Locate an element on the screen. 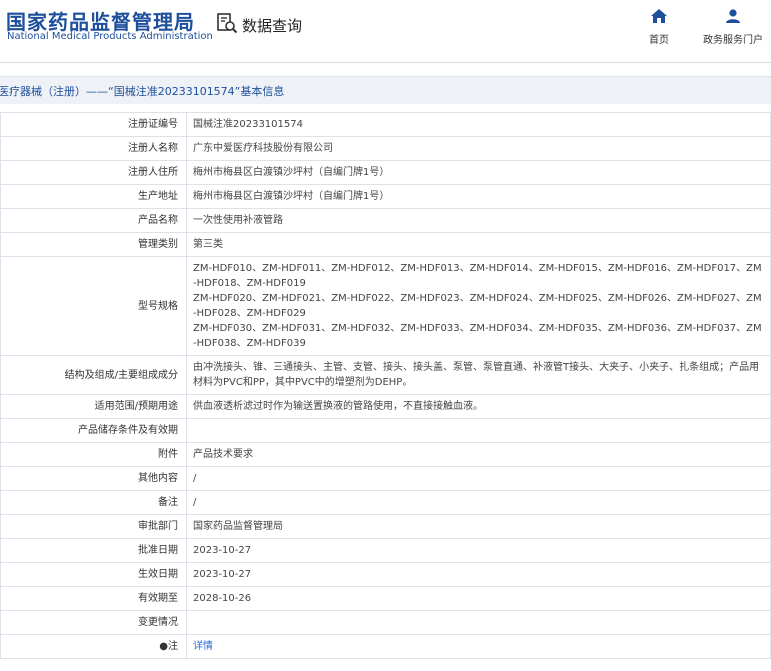 The width and height of the screenshot is (771, 671). field-label: 批准日期 is located at coordinates (93, 550).